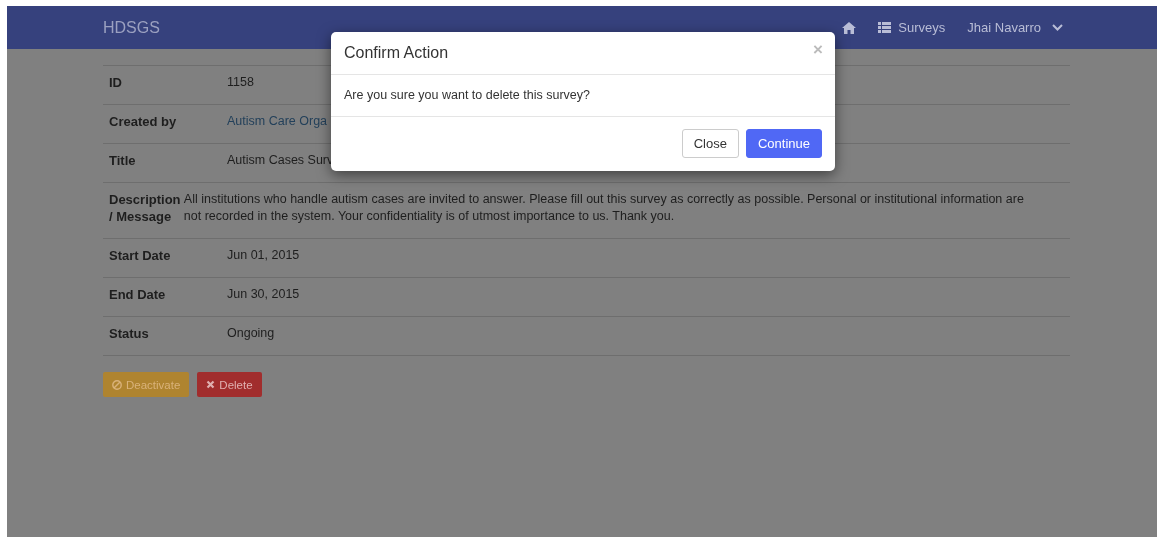  Describe the element at coordinates (922, 27) in the screenshot. I see `nav-label: Surveys` at that location.